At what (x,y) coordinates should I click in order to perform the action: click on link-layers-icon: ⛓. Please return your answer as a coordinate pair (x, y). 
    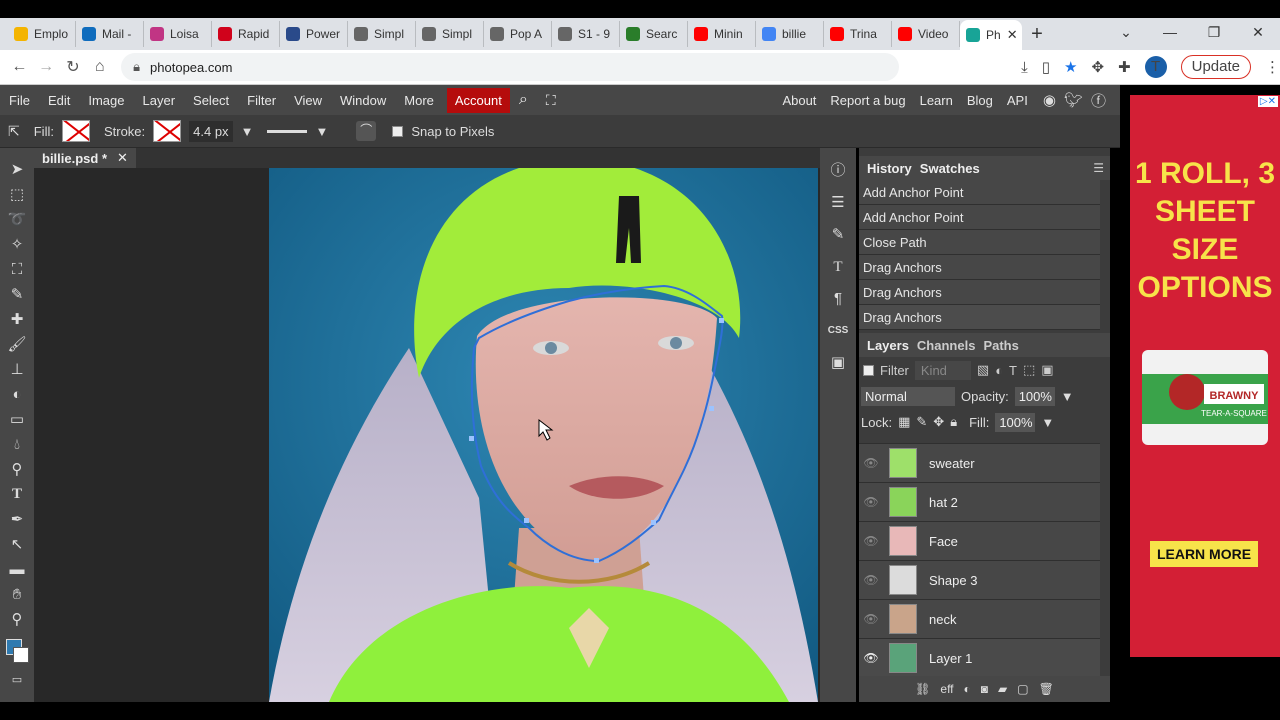
    Looking at the image, I should click on (922, 689).